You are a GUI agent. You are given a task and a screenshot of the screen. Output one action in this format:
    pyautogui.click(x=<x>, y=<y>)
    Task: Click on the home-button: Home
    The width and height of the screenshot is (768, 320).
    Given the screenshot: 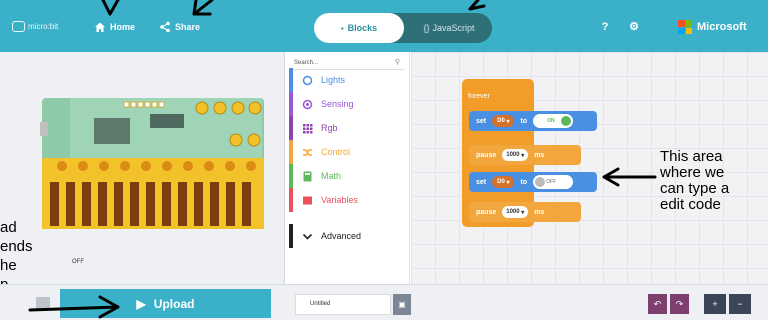 What is the action you would take?
    pyautogui.click(x=114, y=27)
    